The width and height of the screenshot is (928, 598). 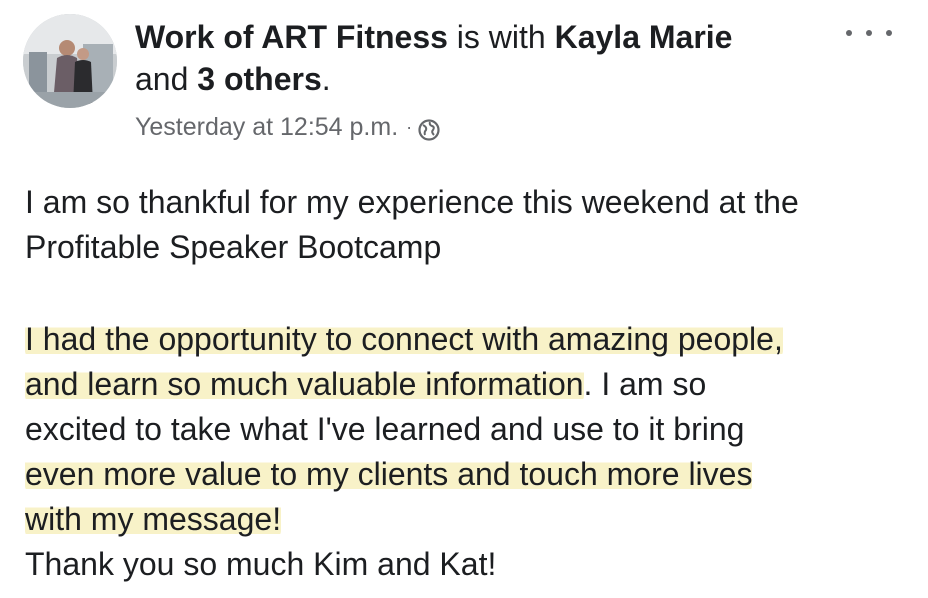 I want to click on highlighted-line: with my message!, so click(x=153, y=519).